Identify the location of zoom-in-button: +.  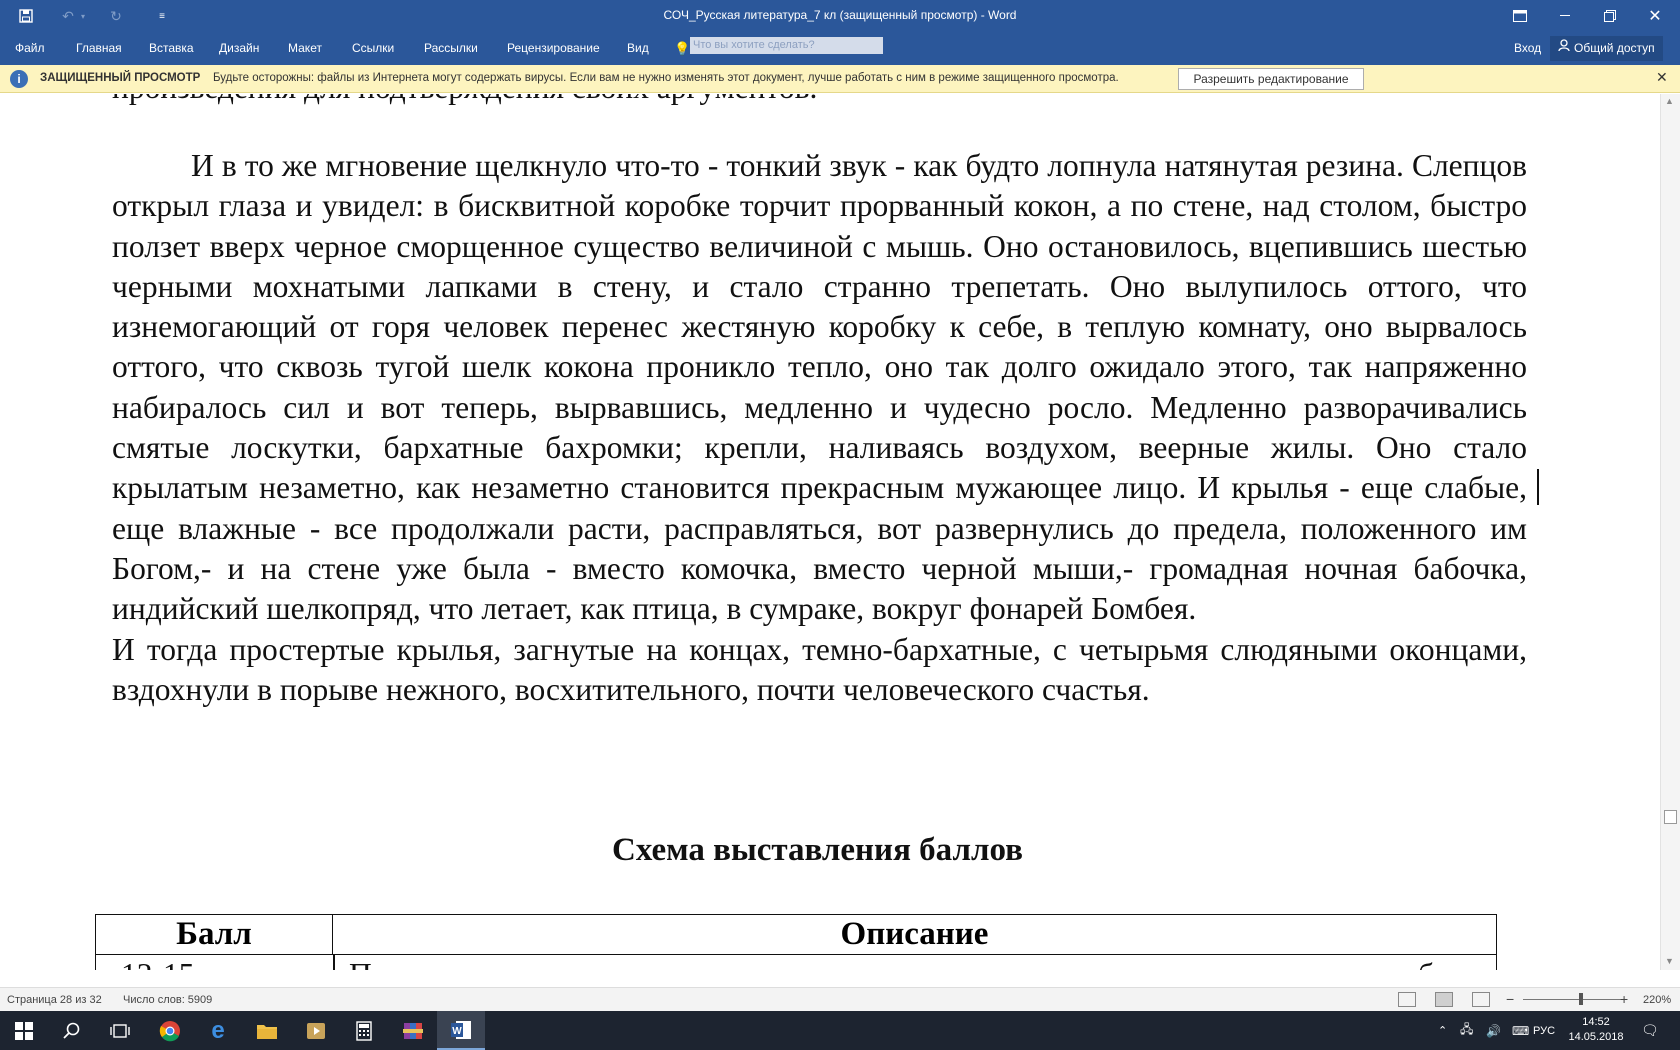
(1624, 999).